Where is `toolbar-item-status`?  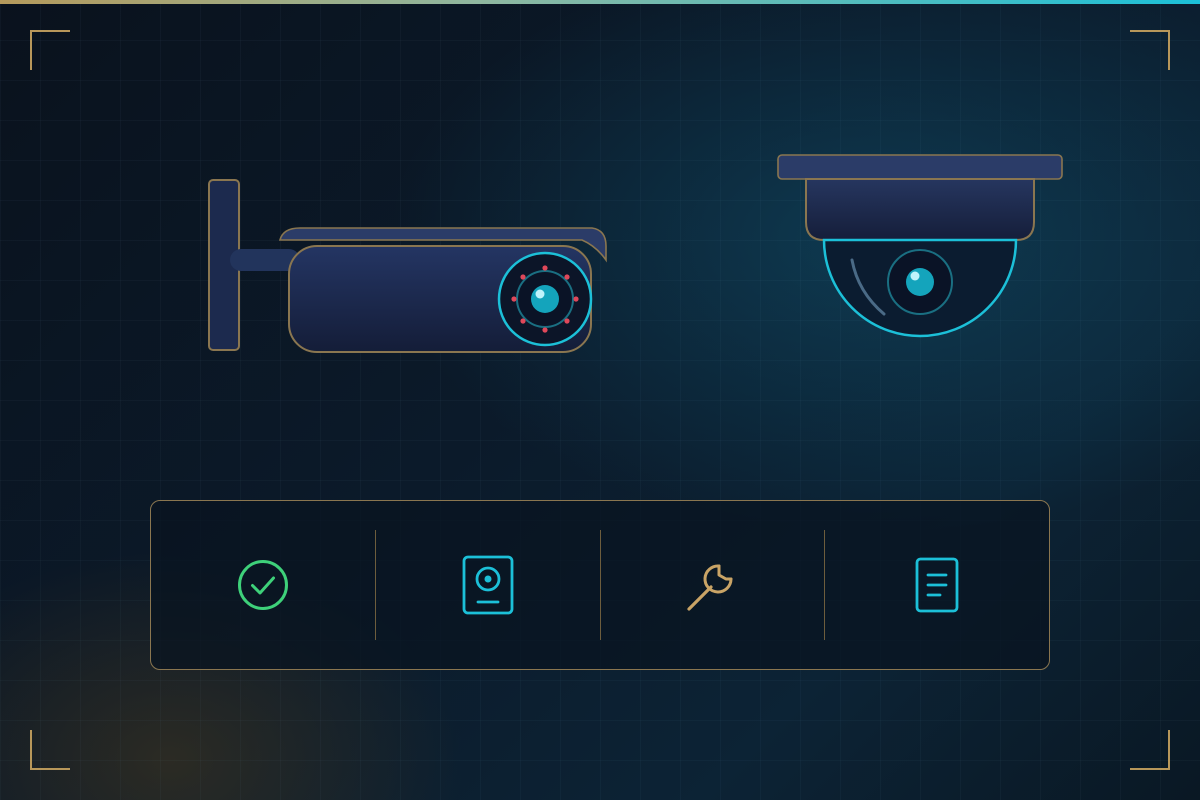
toolbar-item-status is located at coordinates (263, 585).